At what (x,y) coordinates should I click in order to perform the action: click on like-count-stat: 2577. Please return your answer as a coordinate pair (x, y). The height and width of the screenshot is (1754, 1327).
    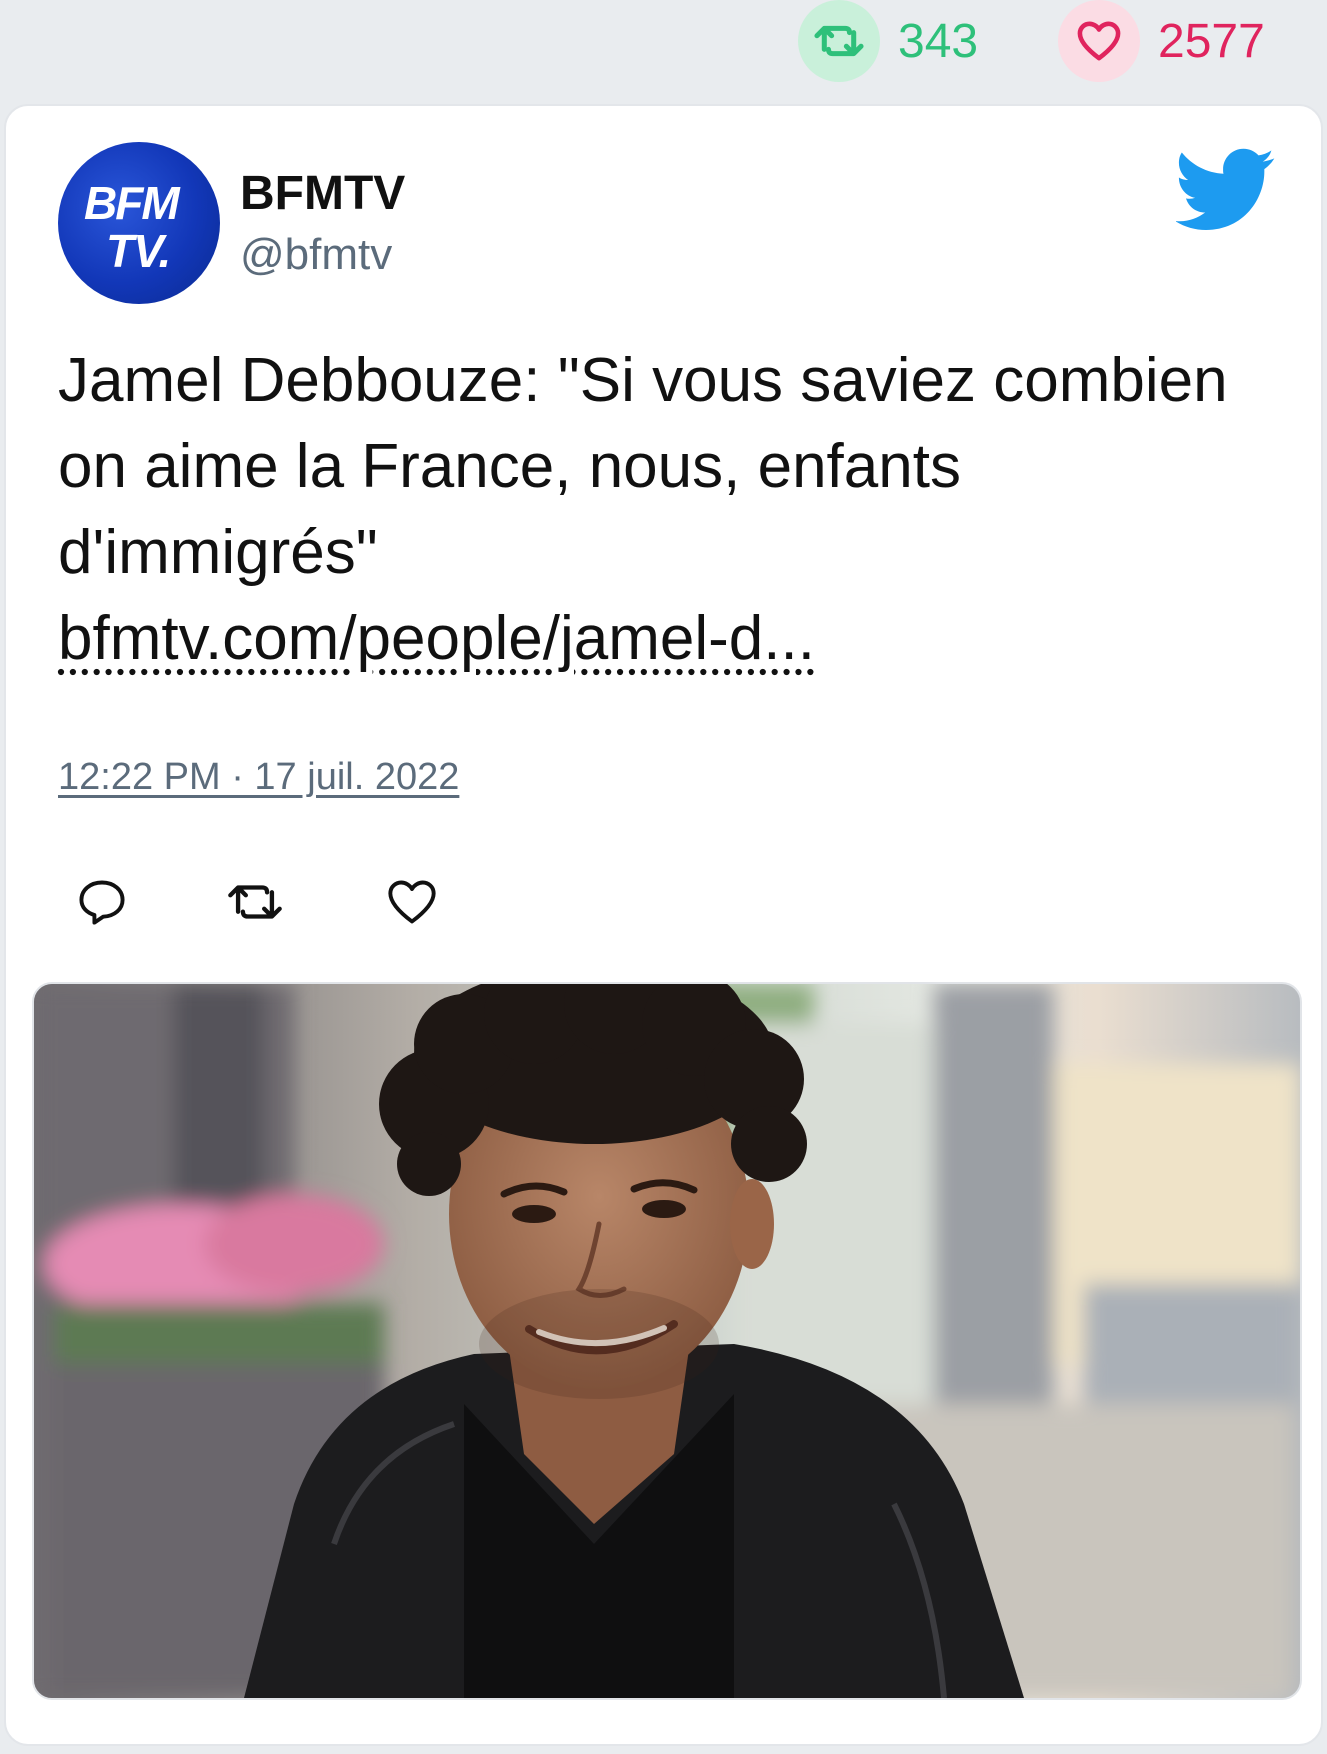
    Looking at the image, I should click on (1161, 41).